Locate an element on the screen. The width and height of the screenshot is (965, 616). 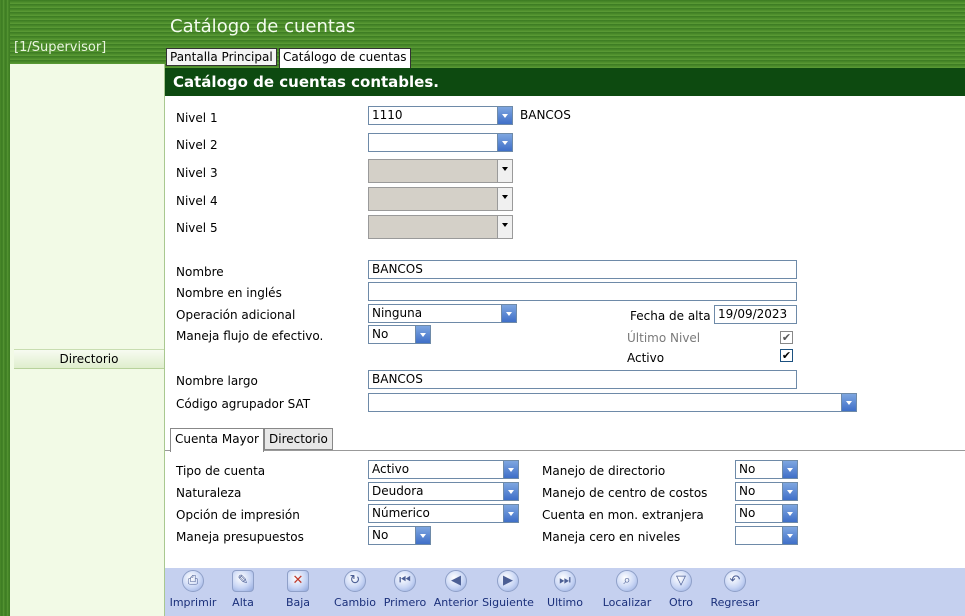
tab-pantalla-principal: Pantalla Principal is located at coordinates (221, 57).